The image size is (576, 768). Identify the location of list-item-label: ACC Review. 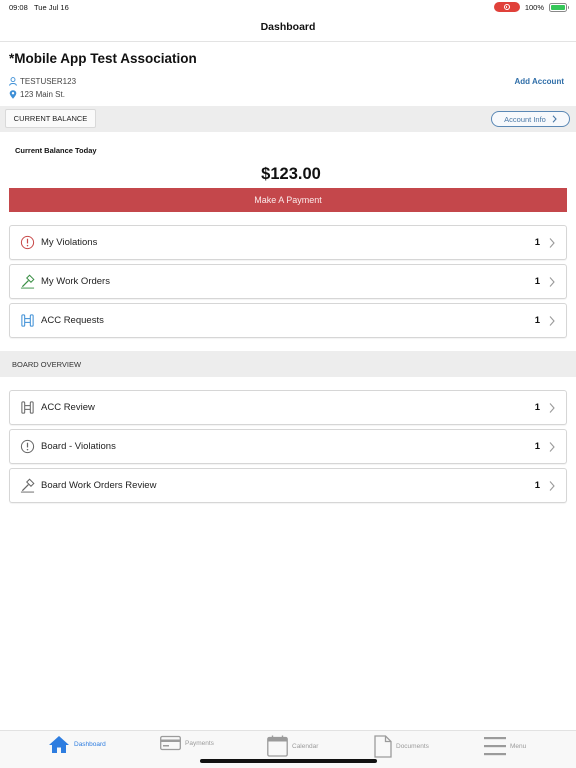
(68, 407).